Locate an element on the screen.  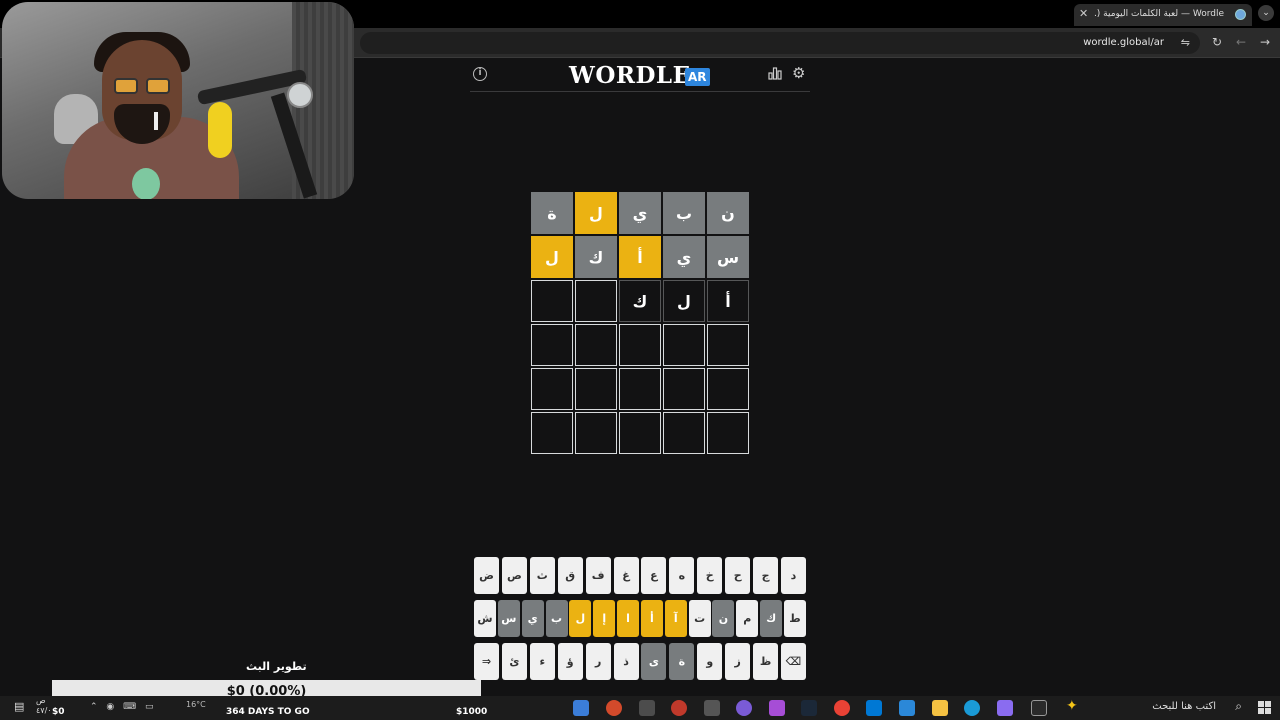
store-icon is located at coordinates (907, 708).